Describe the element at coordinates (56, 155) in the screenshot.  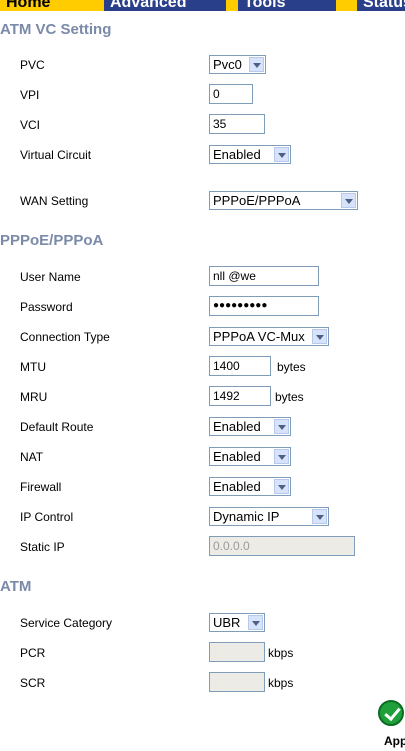
I see `virtual-circuit-label: Virtual Circuit` at that location.